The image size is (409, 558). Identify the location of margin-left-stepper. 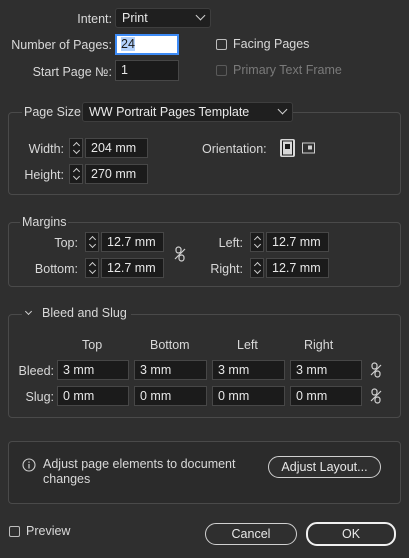
(257, 242).